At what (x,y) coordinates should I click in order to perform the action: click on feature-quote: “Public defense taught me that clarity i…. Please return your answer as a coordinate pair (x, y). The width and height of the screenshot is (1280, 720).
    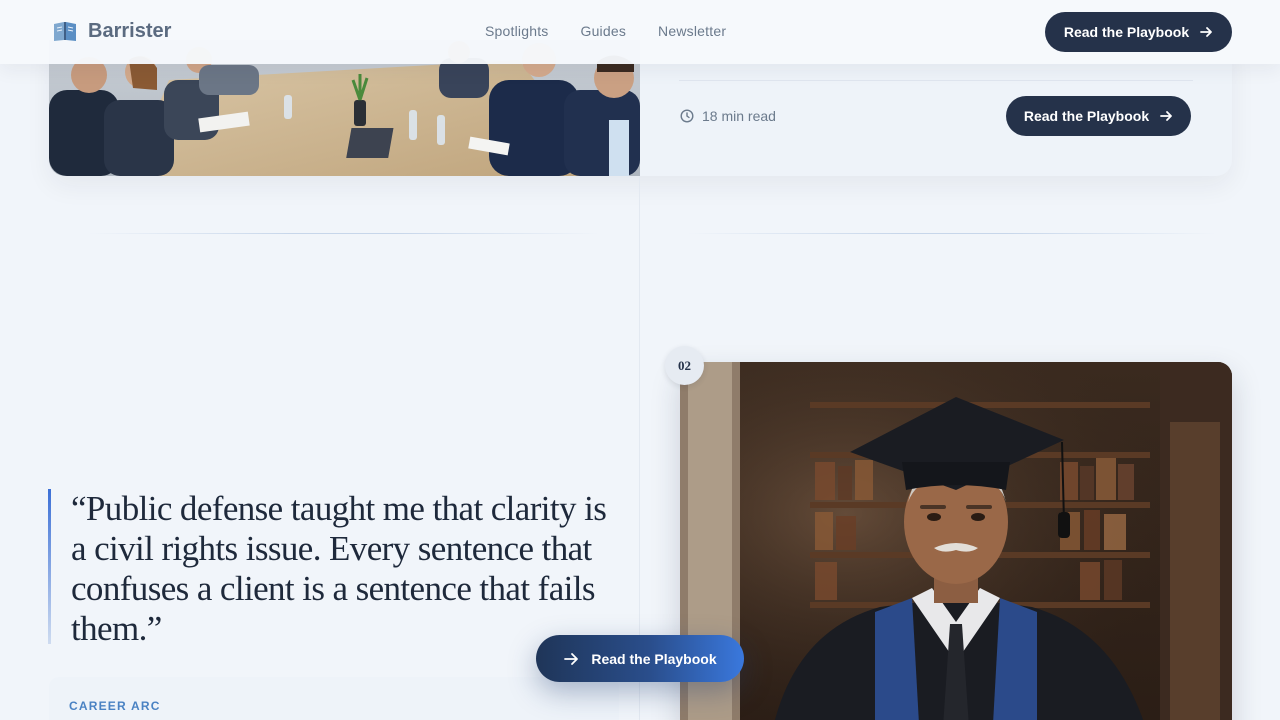
    Looking at the image, I should click on (328, 568).